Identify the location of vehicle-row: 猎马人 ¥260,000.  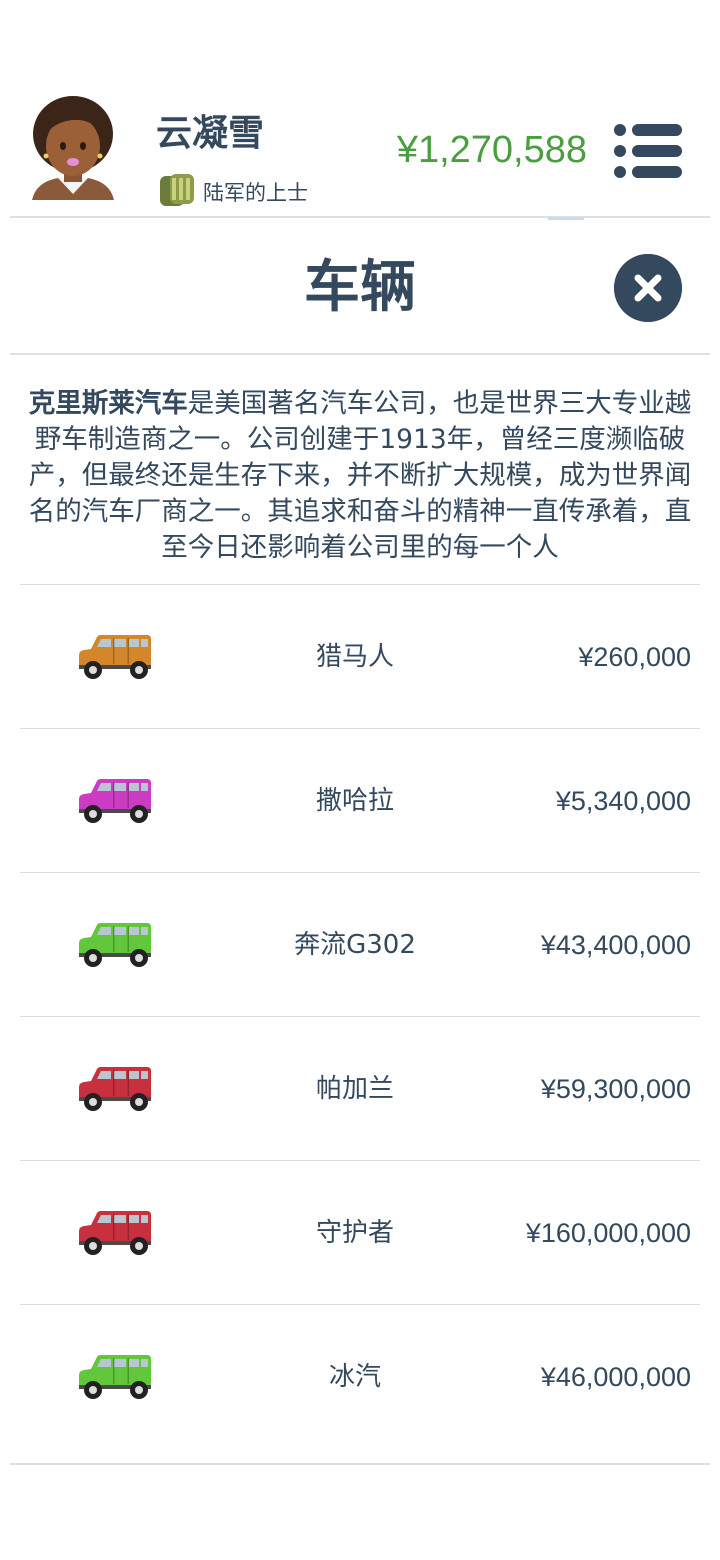
(360, 656).